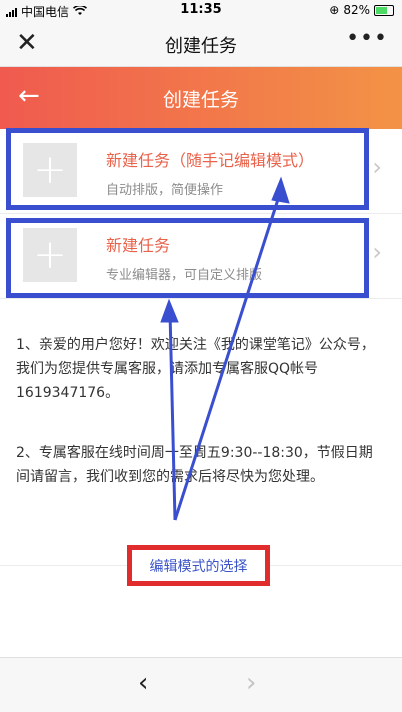 The image size is (402, 712). I want to click on new-task-quick-note-option: + 新建任务（随手记编辑模式） 自动排版，简便操作 ›, so click(201, 171).